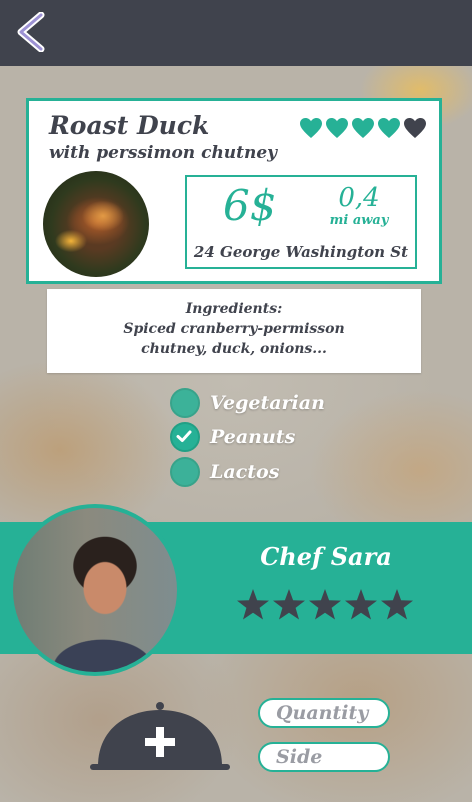 Image resolution: width=472 pixels, height=802 pixels. Describe the element at coordinates (250, 205) in the screenshot. I see `price: 6$` at that location.